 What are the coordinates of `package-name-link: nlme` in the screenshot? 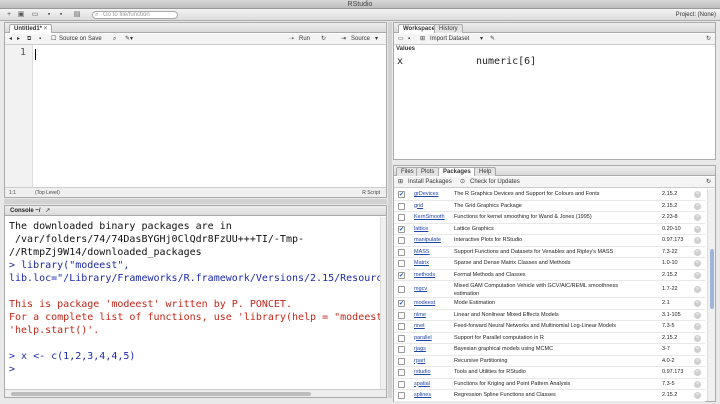 It's located at (434, 316).